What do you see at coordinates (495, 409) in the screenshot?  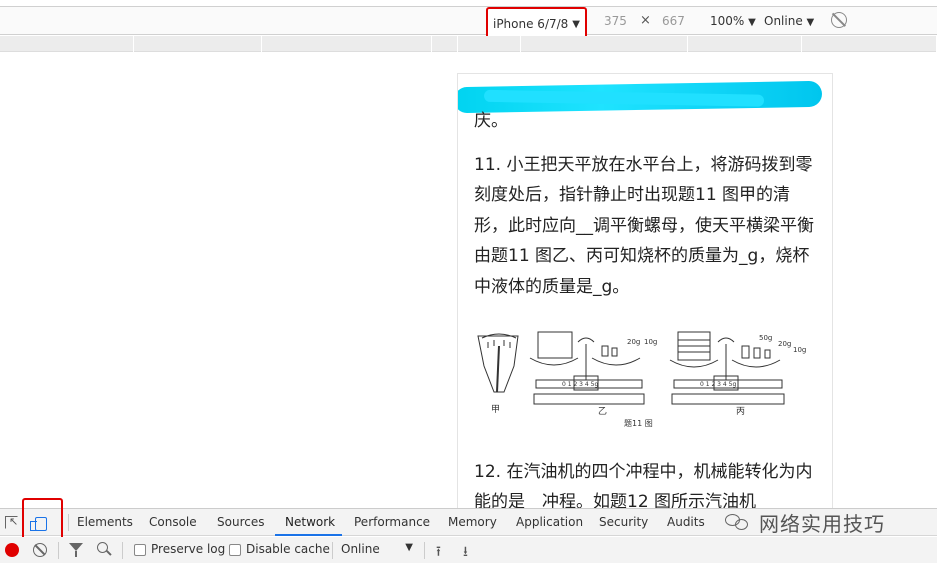 I see `label-jia: 甲` at bounding box center [495, 409].